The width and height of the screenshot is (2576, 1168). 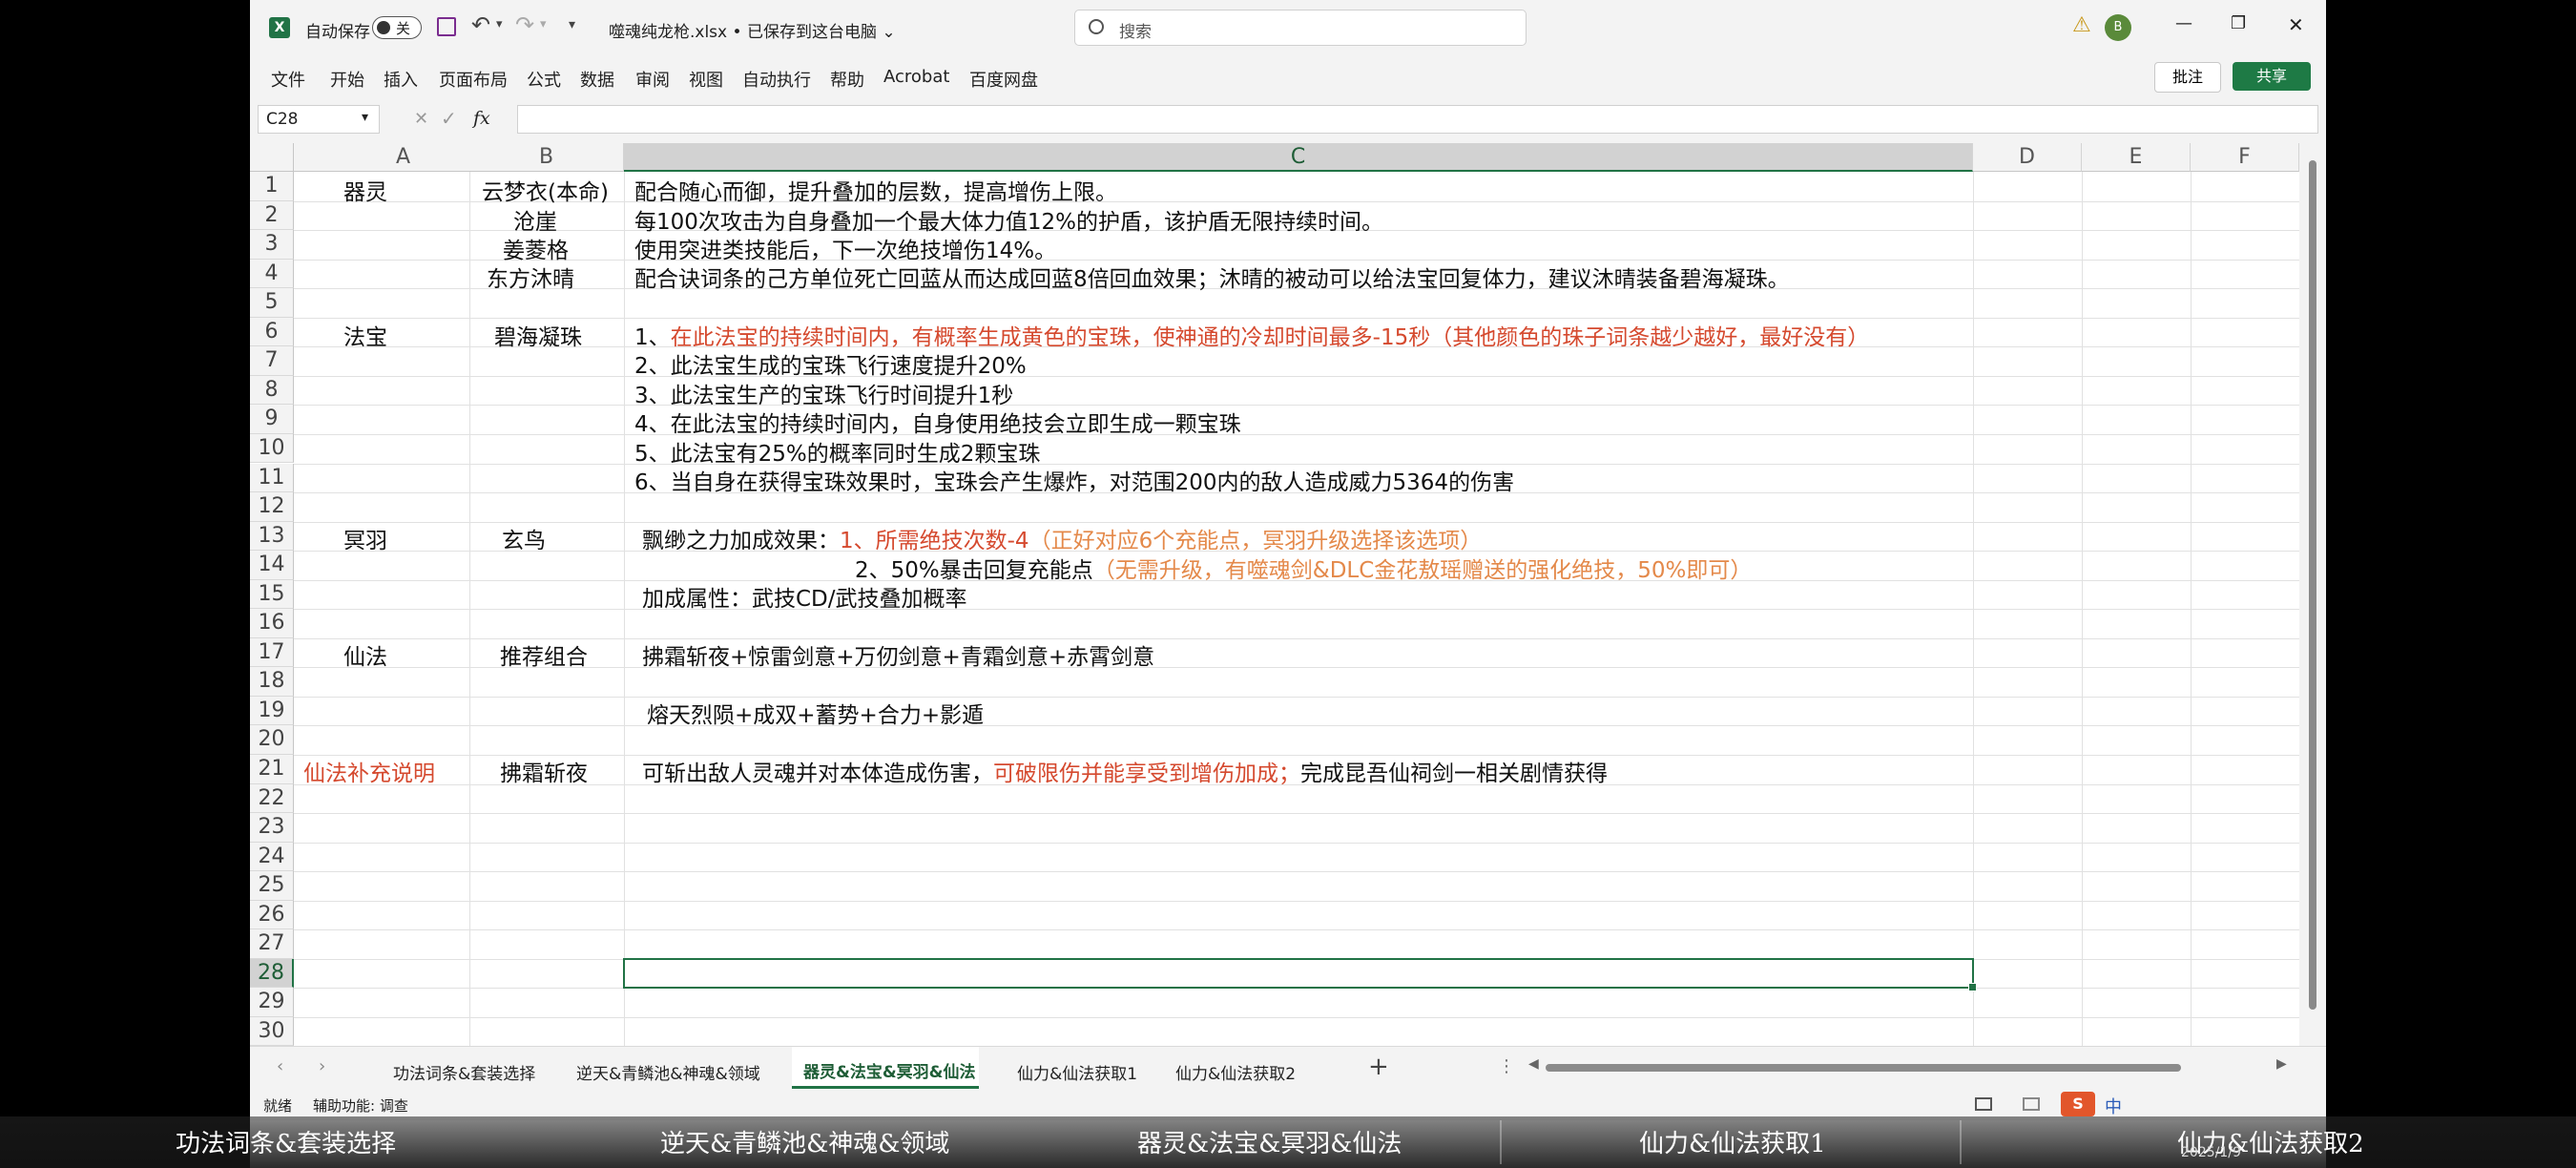 What do you see at coordinates (272, 828) in the screenshot?
I see `row-header: 23` at bounding box center [272, 828].